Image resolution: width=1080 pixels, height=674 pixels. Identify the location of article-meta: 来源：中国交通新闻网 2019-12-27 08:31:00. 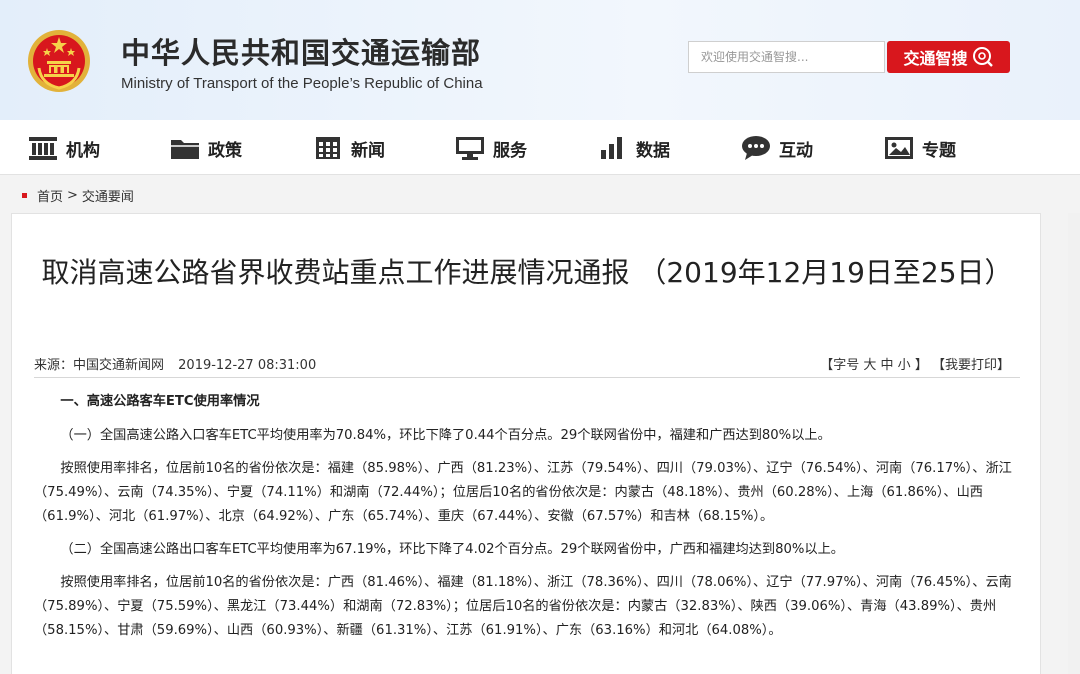
(175, 363).